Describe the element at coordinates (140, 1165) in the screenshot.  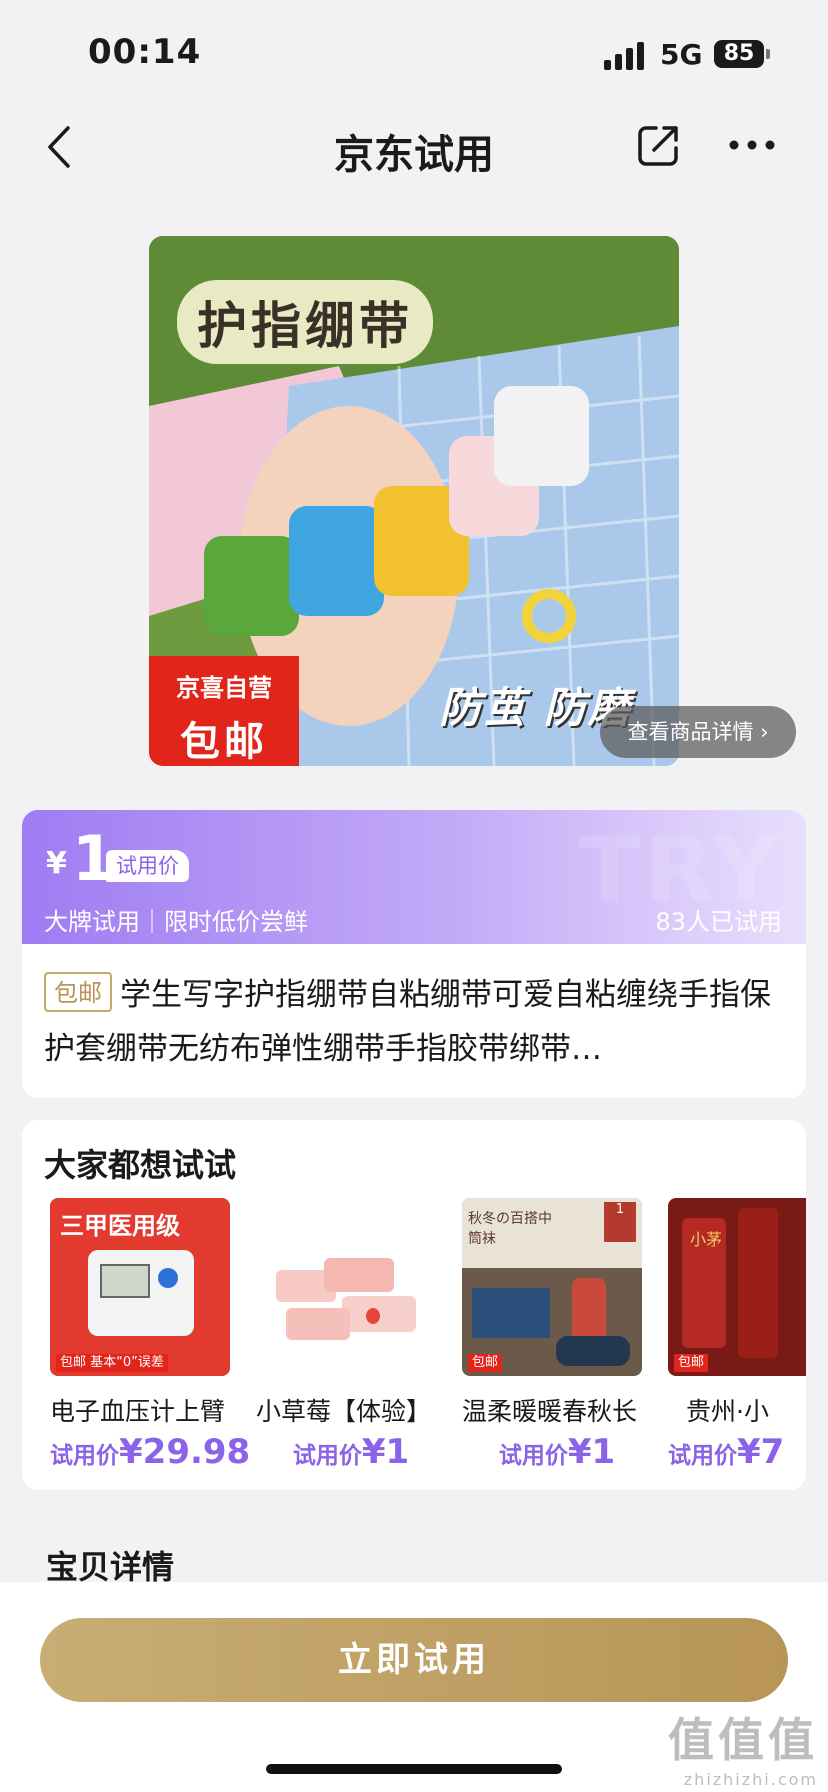
I see `recommendations-title: 大家都想试试` at that location.